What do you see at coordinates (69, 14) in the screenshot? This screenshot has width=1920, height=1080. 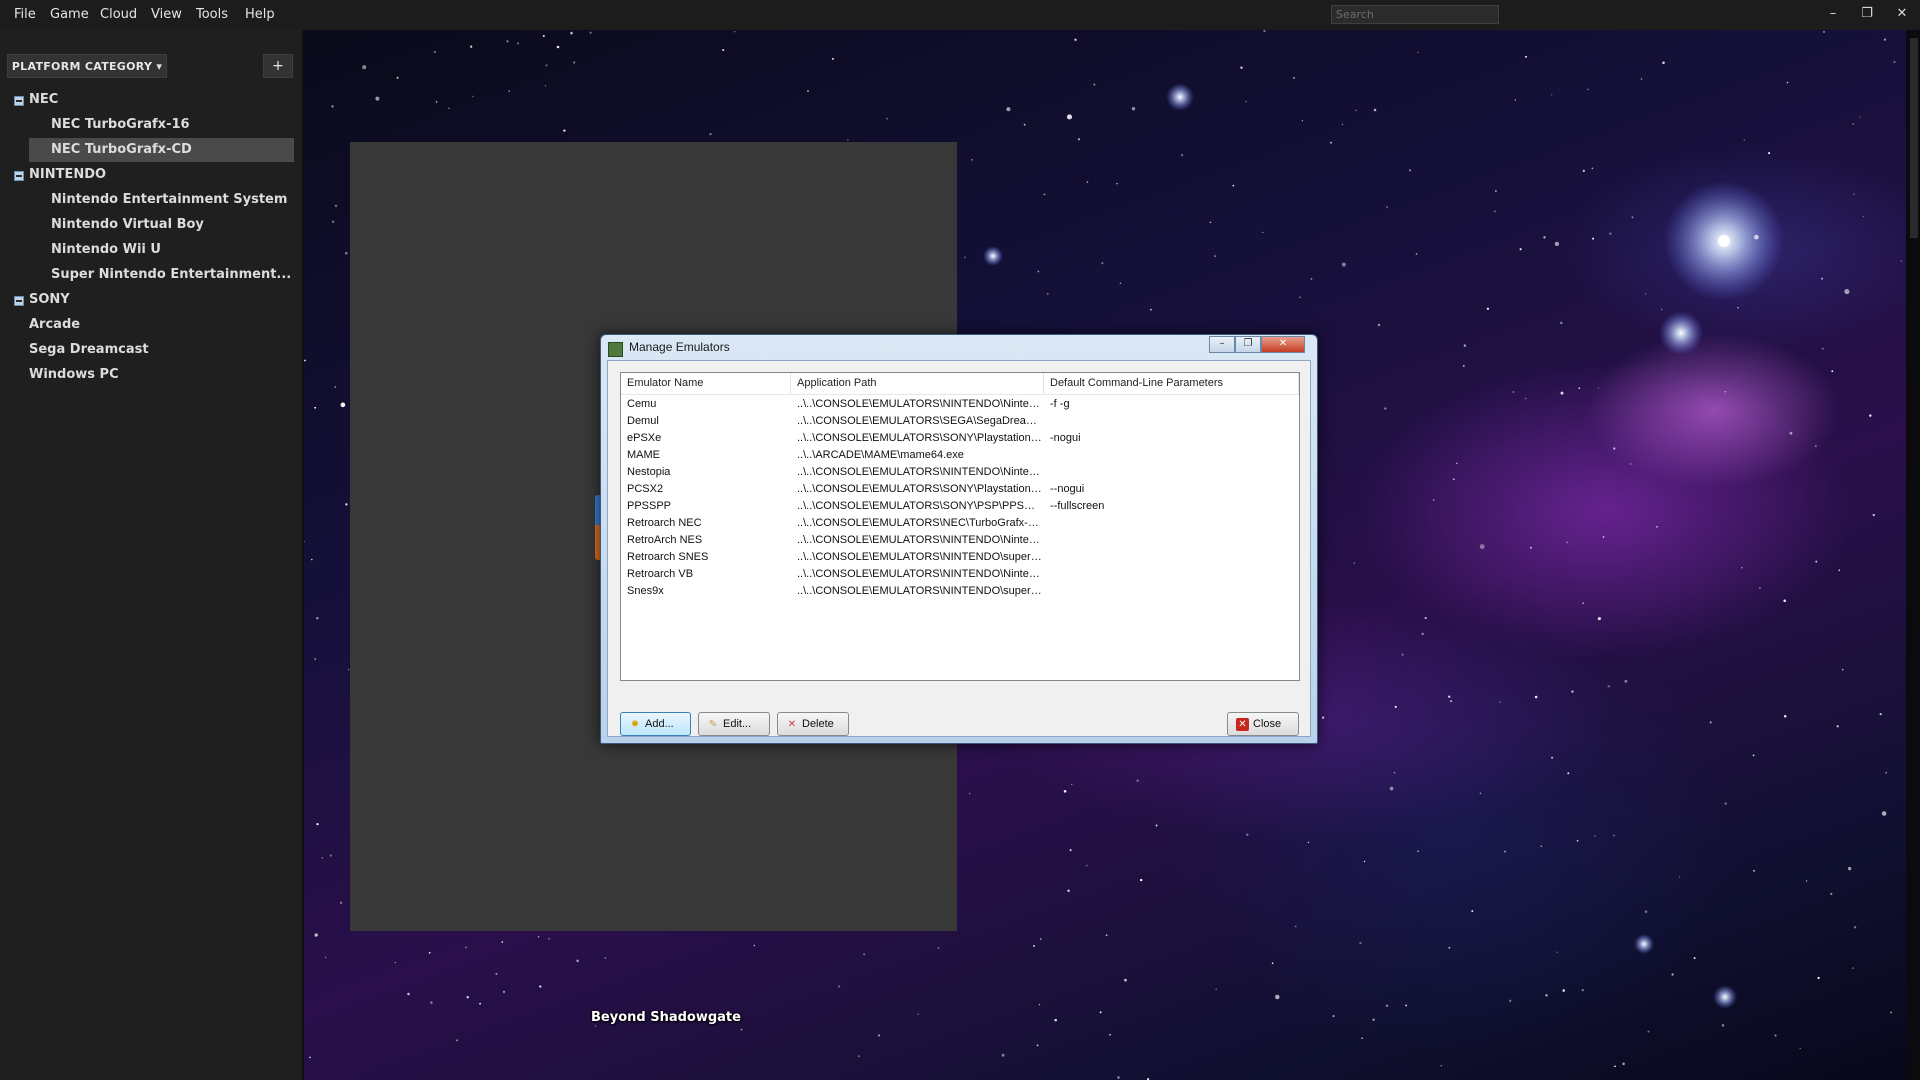 I see `menu-game: Game` at bounding box center [69, 14].